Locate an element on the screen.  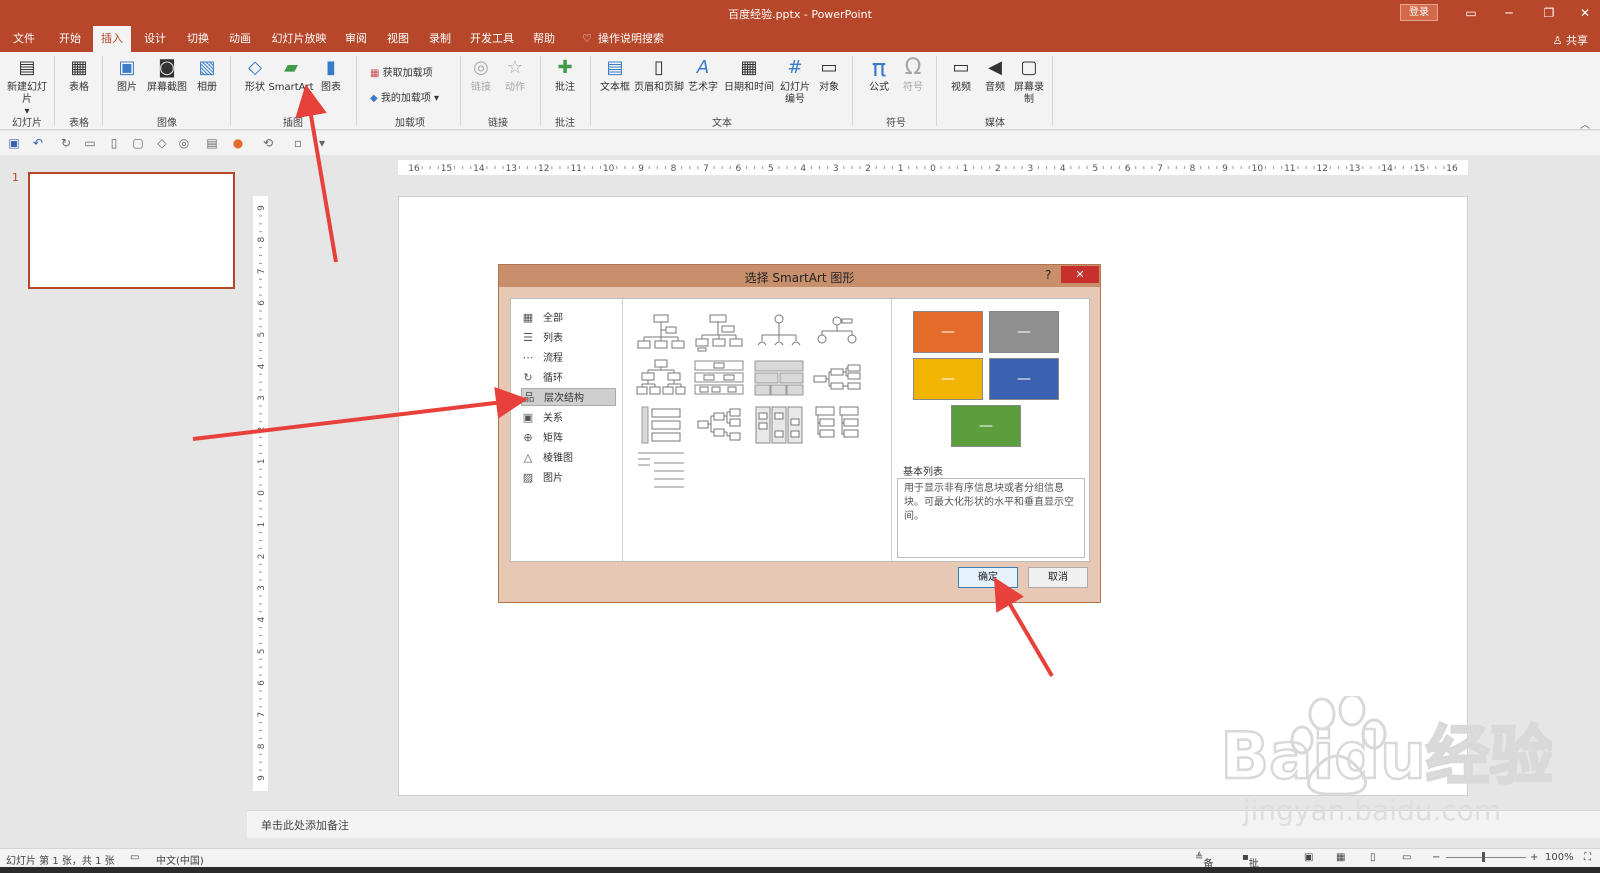
cancel-button: 取消 is located at coordinates (1058, 577).